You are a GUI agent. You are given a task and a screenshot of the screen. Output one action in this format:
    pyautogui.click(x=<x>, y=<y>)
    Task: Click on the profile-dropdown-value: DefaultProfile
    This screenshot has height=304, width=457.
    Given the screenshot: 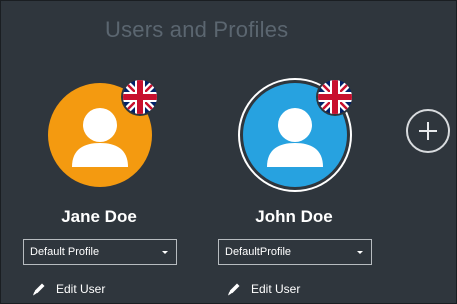 What is the action you would take?
    pyautogui.click(x=258, y=252)
    